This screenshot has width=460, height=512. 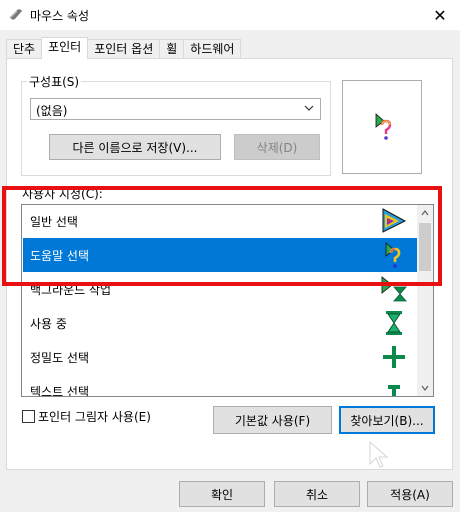 I want to click on list-item: 사용 중, so click(x=220, y=323).